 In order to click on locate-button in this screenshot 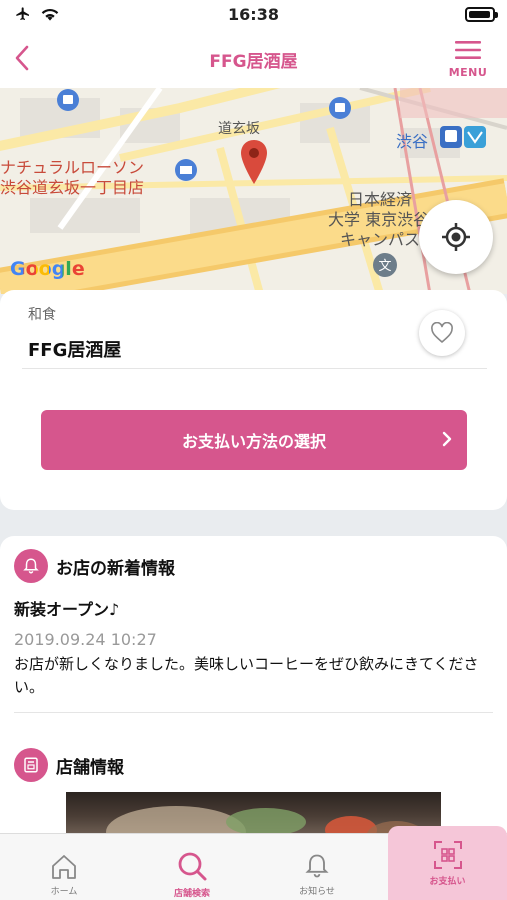, I will do `click(456, 237)`.